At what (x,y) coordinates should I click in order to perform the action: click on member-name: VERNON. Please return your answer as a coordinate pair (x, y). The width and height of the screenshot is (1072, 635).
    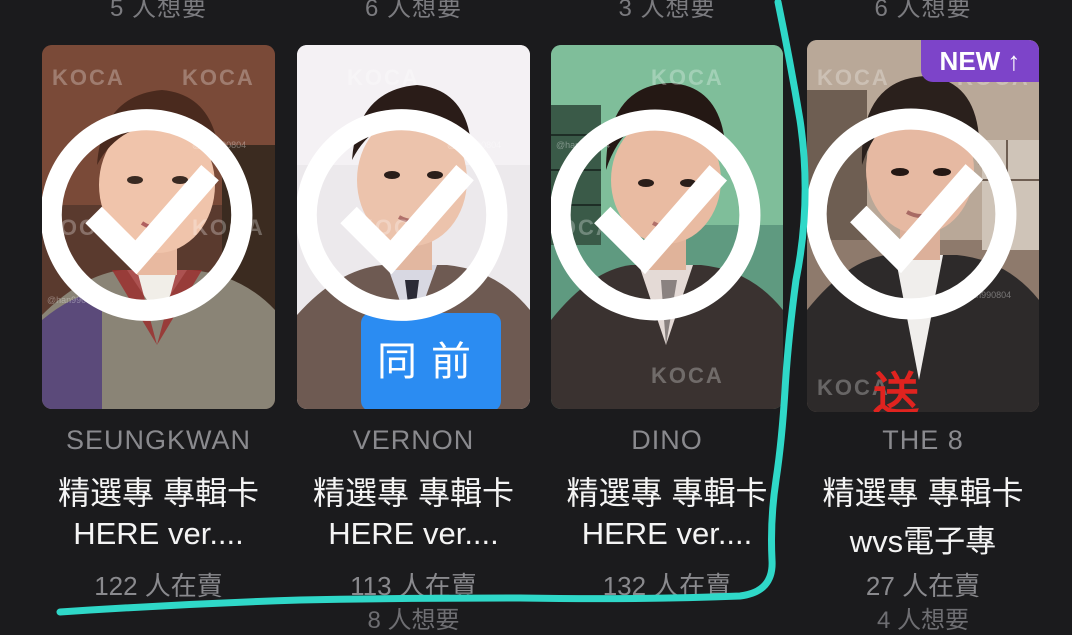
    Looking at the image, I should click on (413, 440).